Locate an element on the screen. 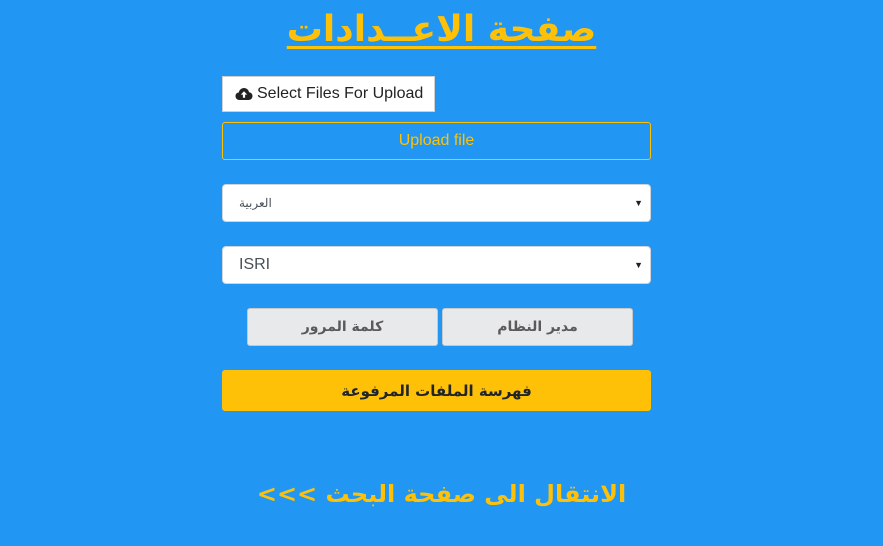 This screenshot has width=883, height=546. search-page-link: الانتقال الى صفحة البحث >>> is located at coordinates (441, 494).